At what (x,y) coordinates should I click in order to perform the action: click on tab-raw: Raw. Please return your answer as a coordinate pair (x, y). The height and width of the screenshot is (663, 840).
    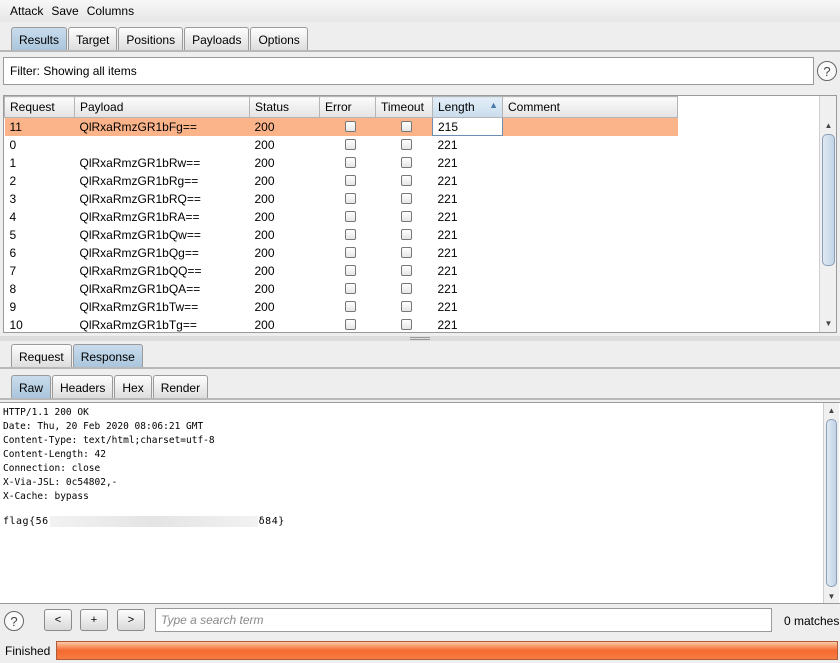
    Looking at the image, I should click on (31, 387).